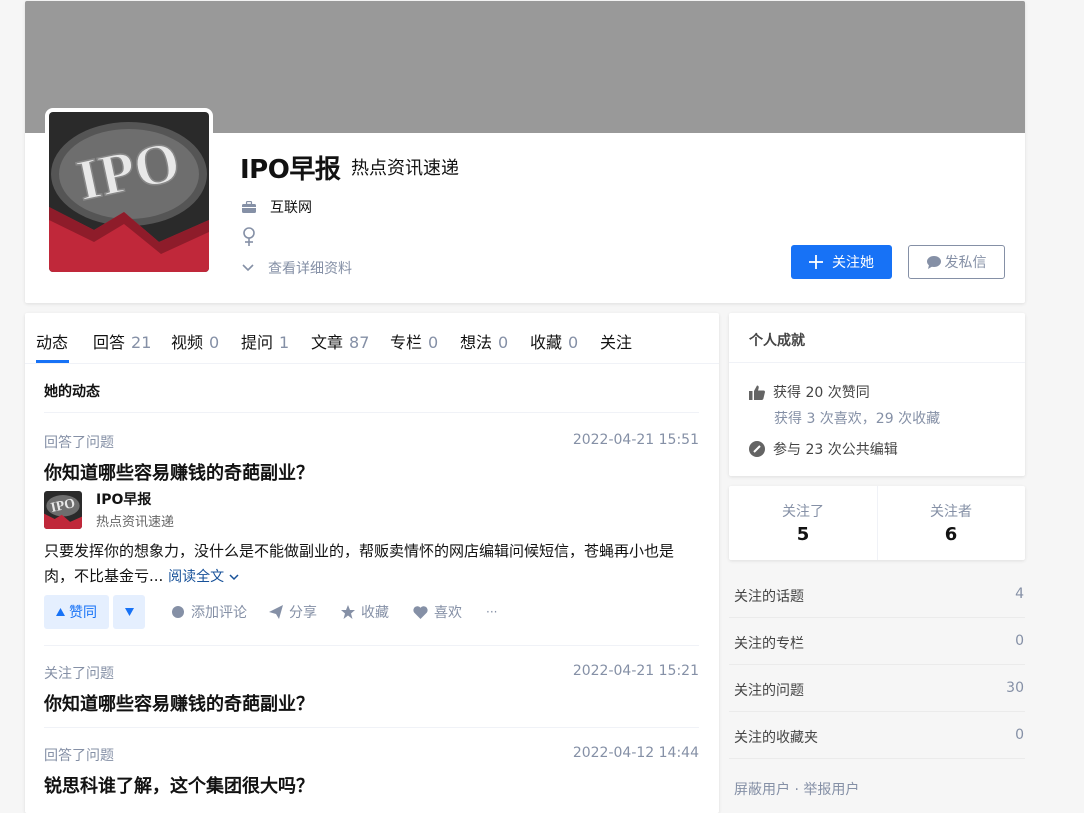 The width and height of the screenshot is (1084, 813). I want to click on paper-plane-icon, so click(276, 612).